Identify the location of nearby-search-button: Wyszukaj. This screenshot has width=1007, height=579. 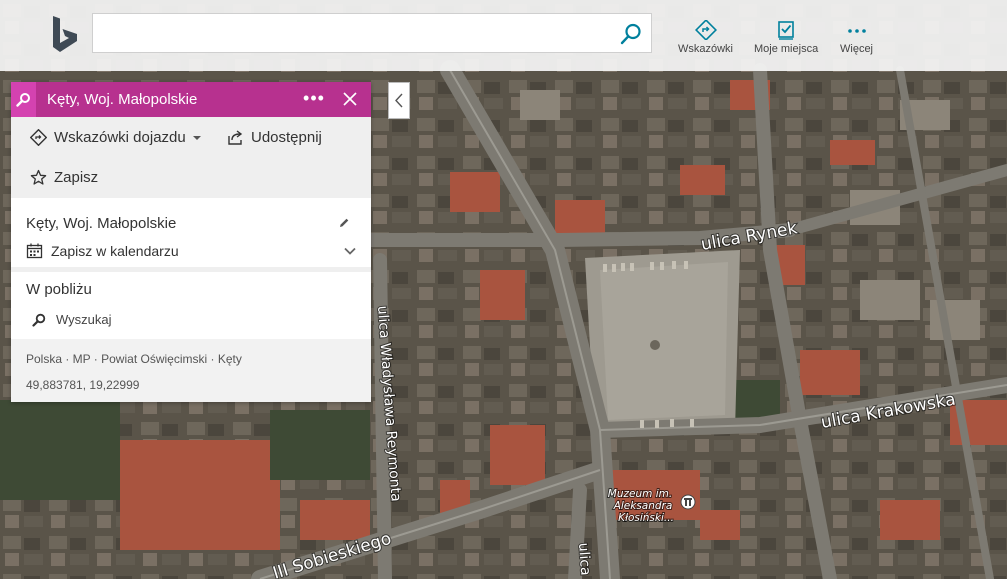
(72, 319).